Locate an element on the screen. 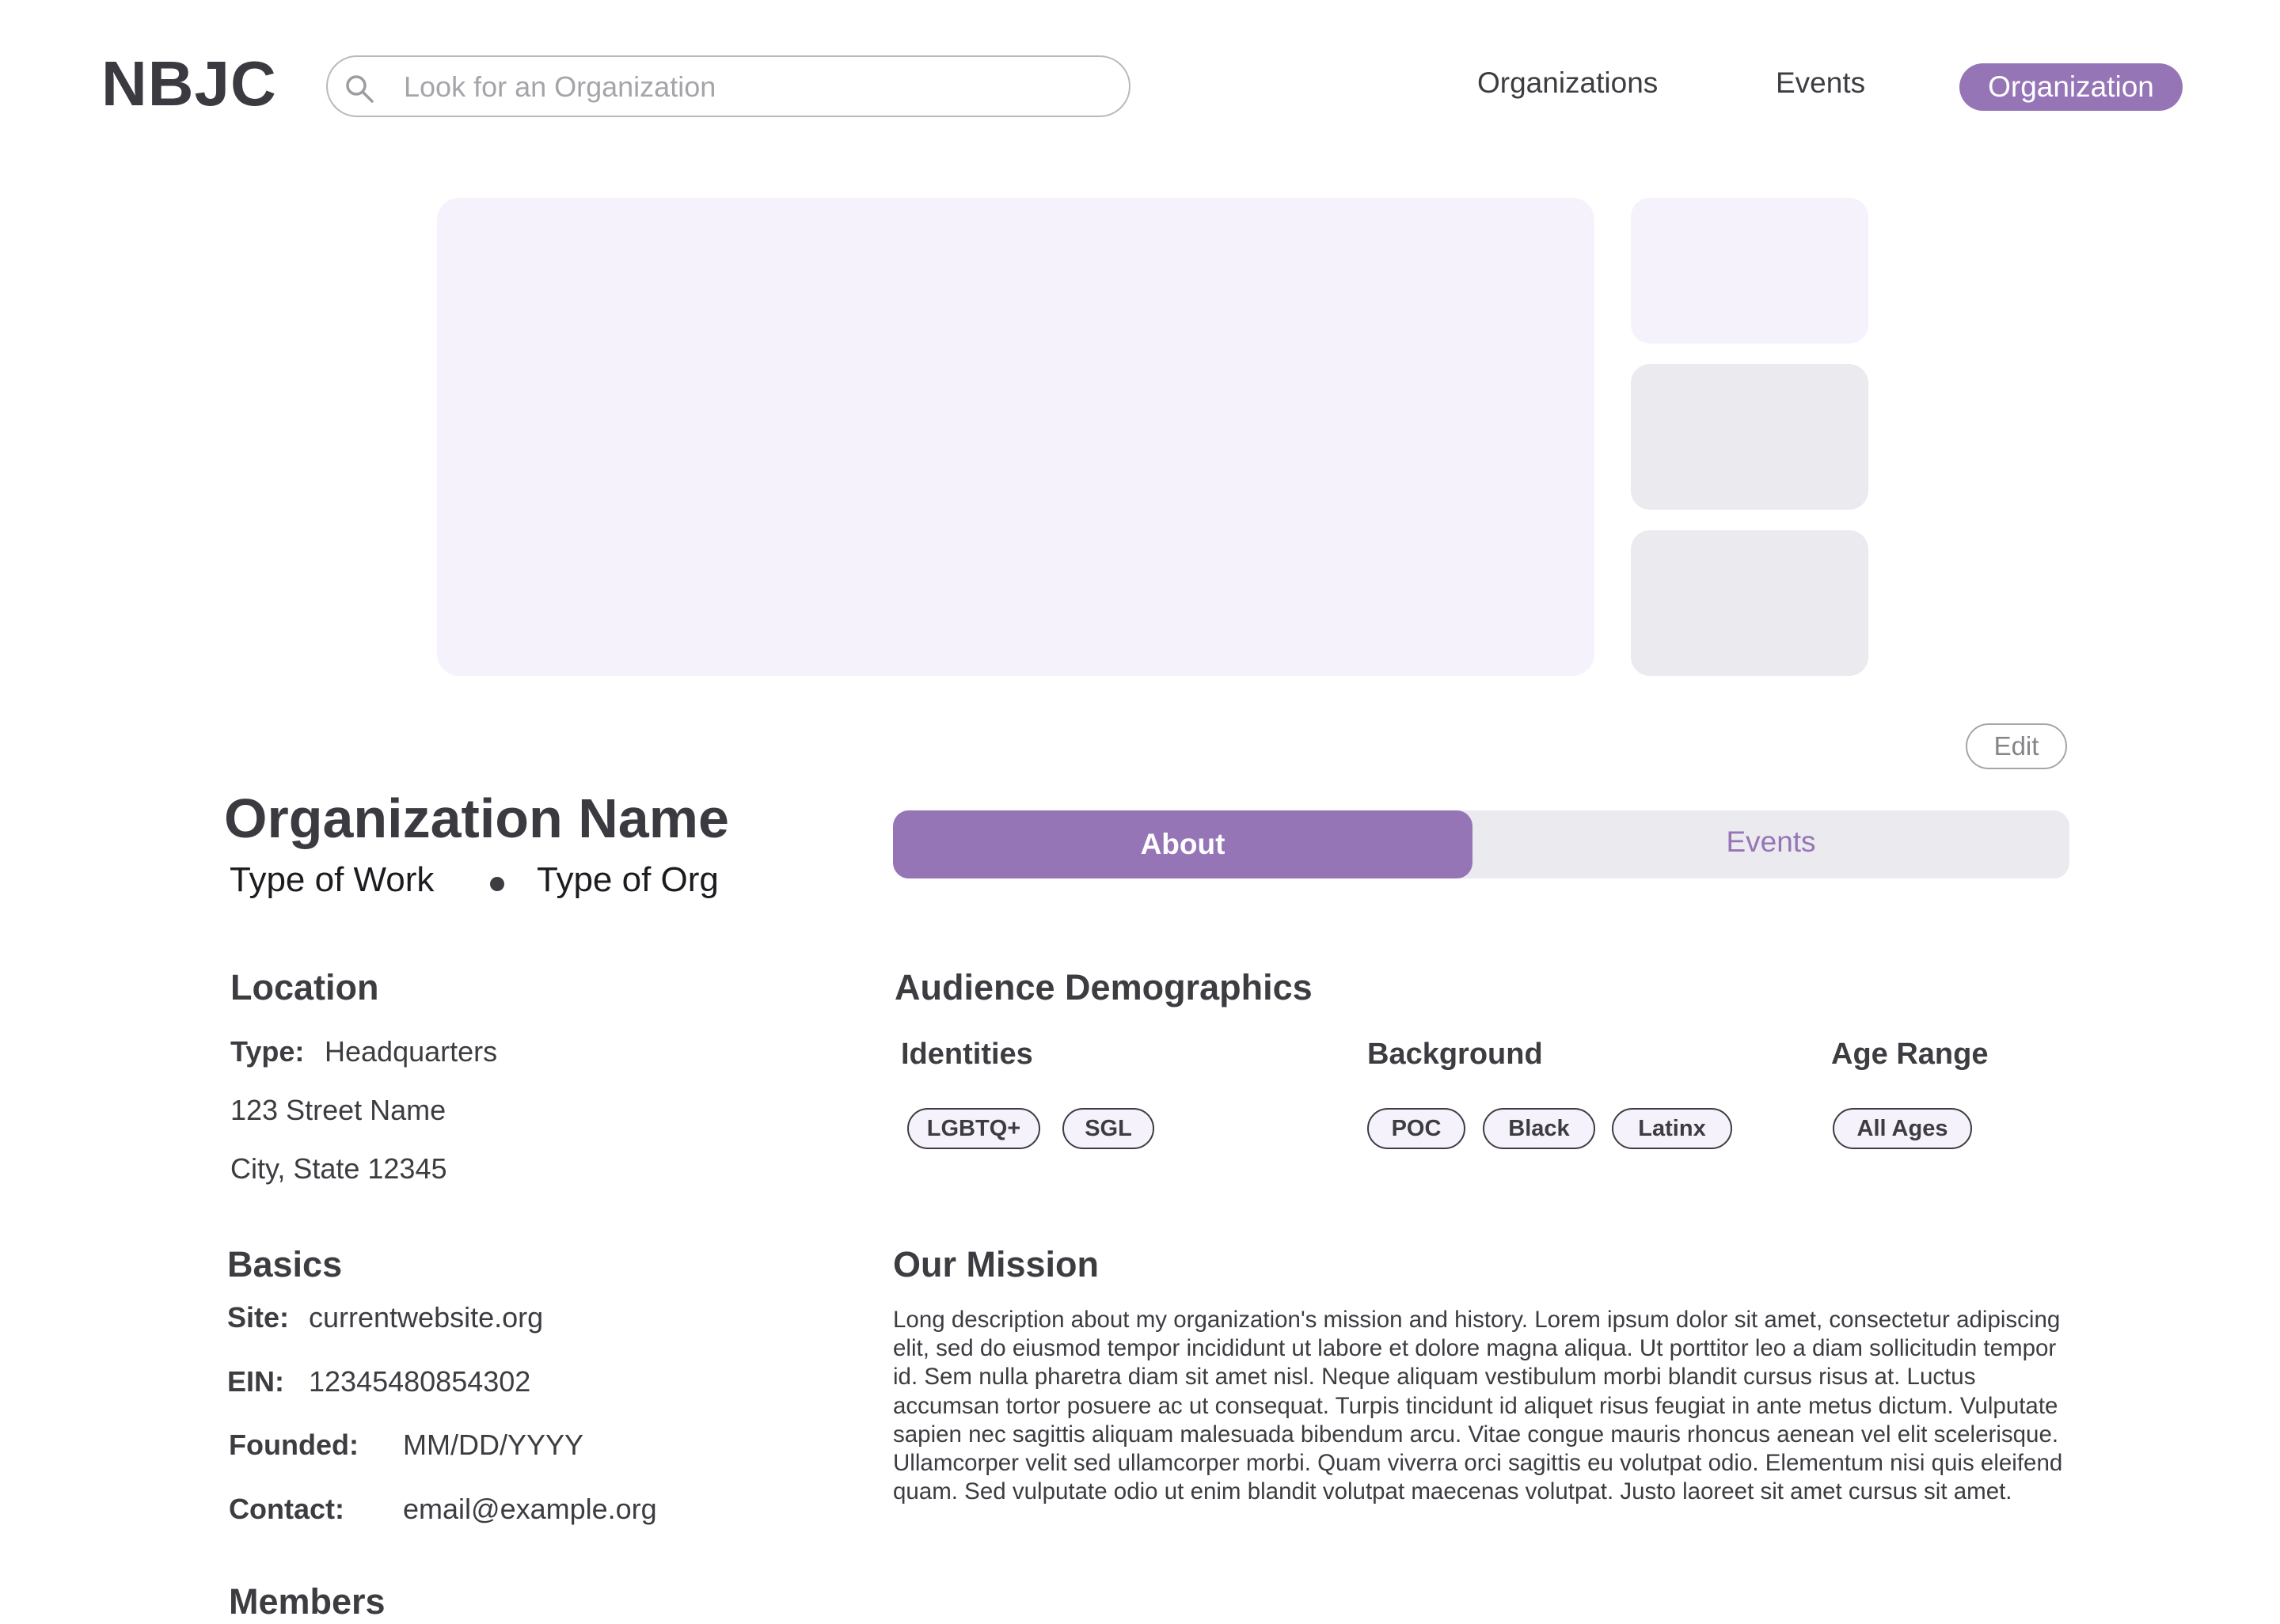  search-icon is located at coordinates (360, 89).